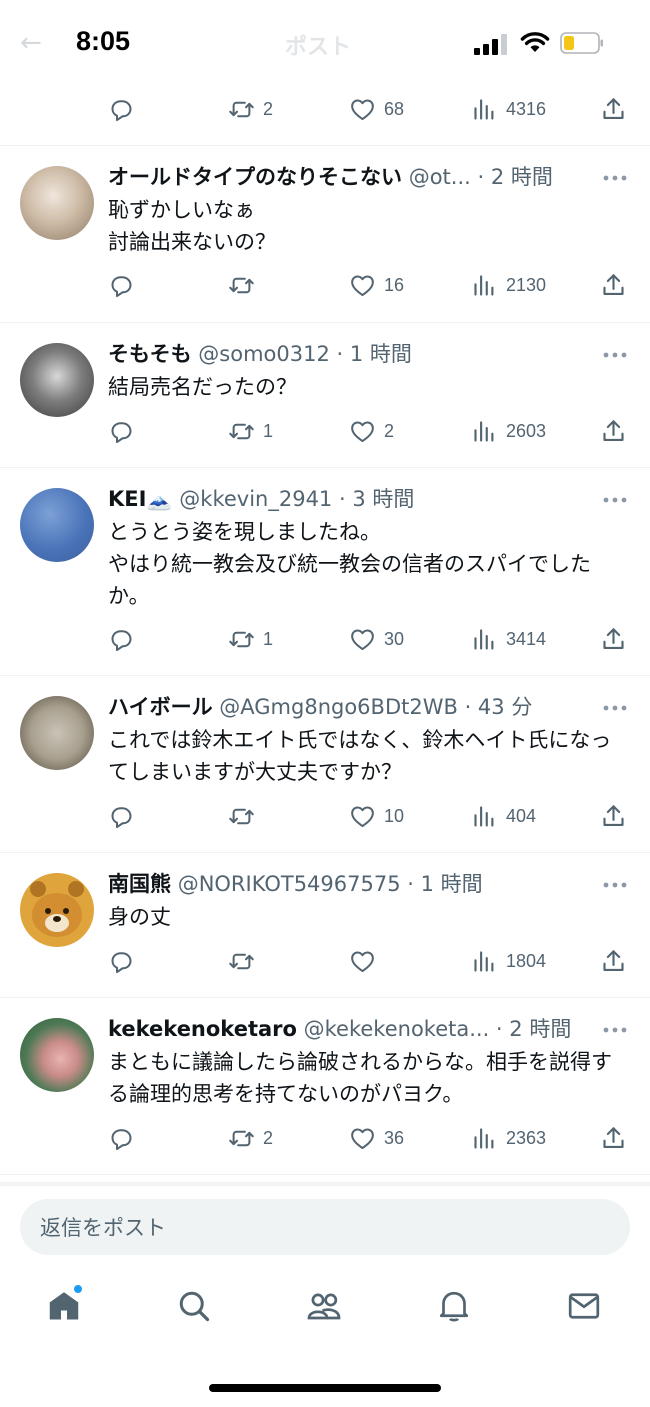  I want to click on search-icon, so click(194, 1306).